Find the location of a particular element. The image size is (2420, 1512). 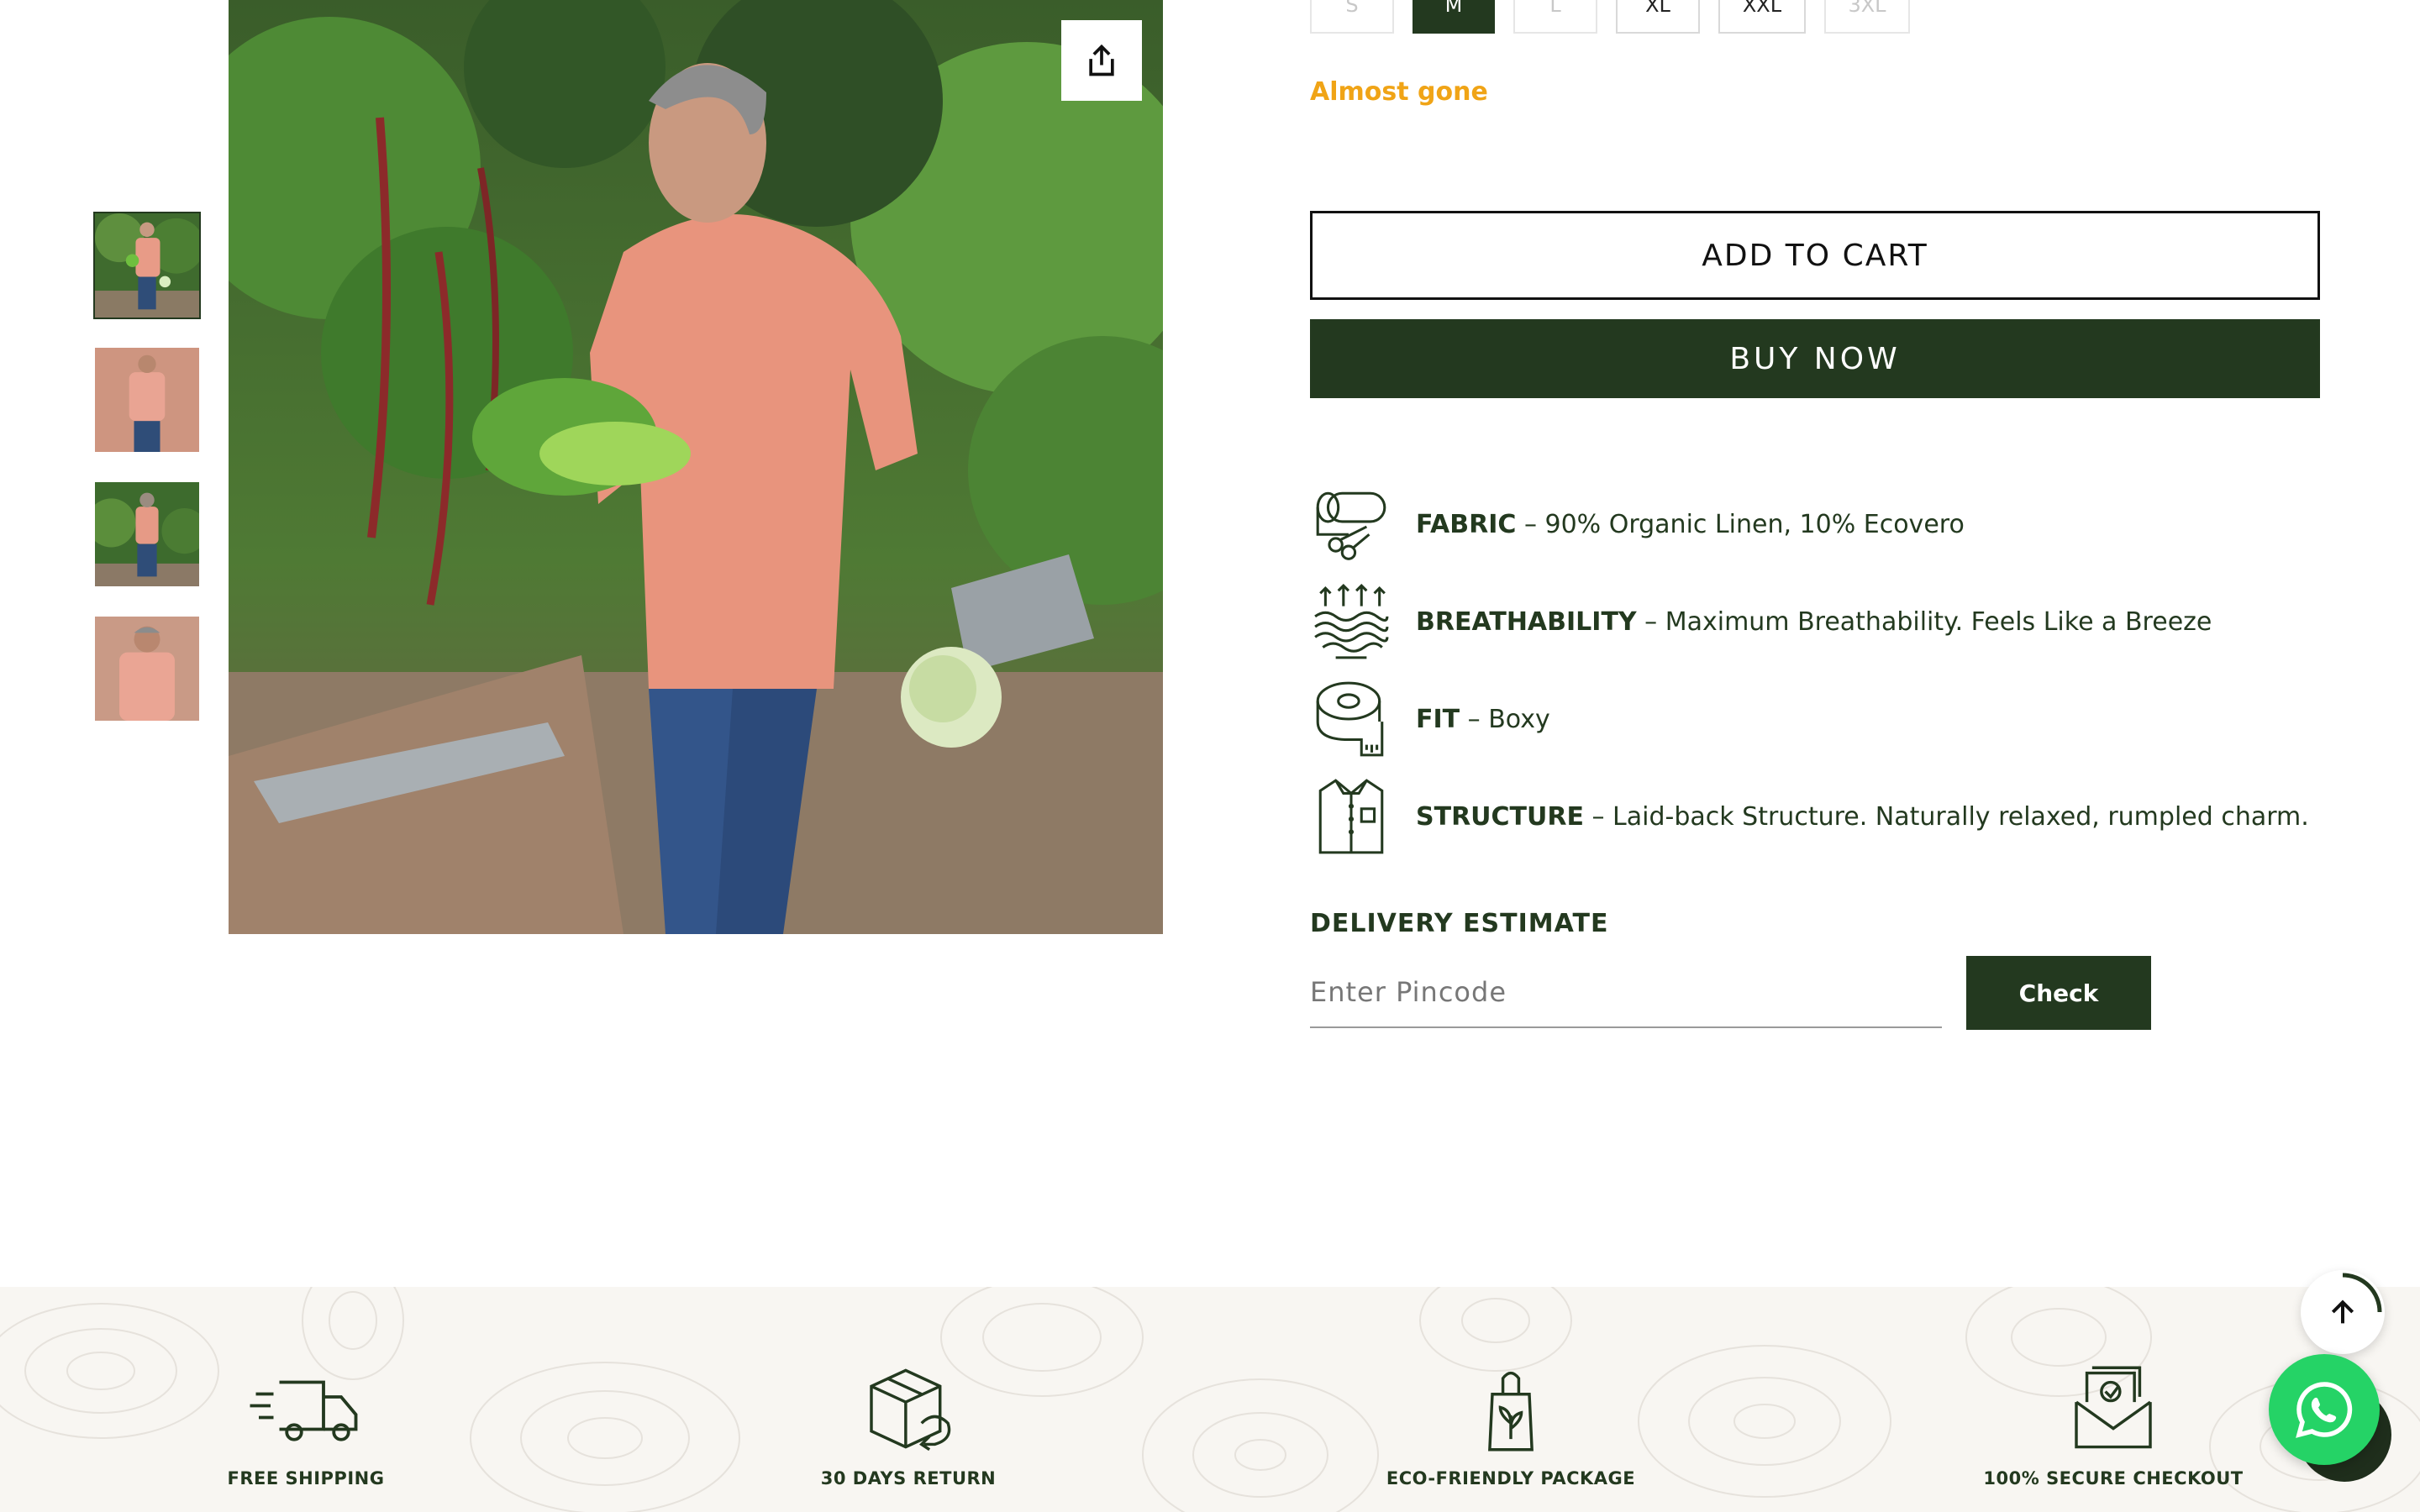

usp-free-shipping: FREE SHIPPING is located at coordinates (306, 1425).